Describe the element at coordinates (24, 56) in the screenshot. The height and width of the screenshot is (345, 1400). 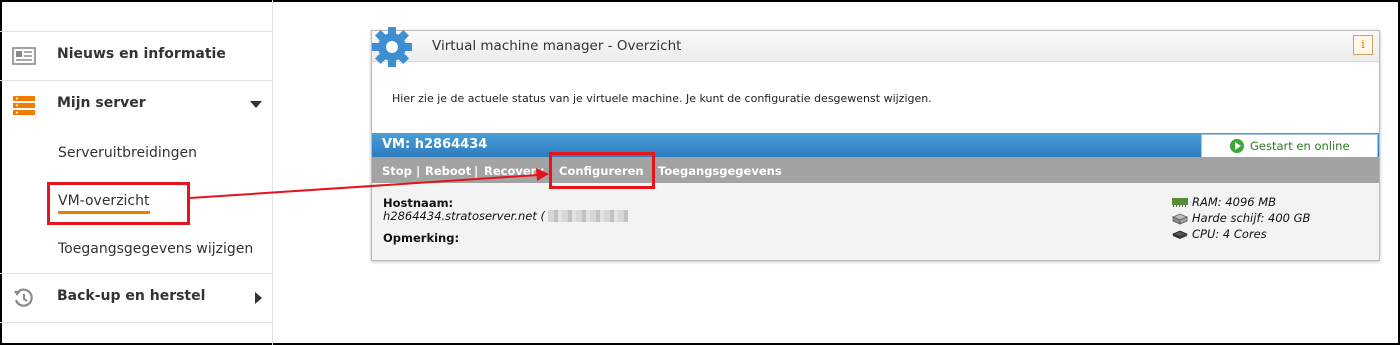
I see `newspaper-icon` at that location.